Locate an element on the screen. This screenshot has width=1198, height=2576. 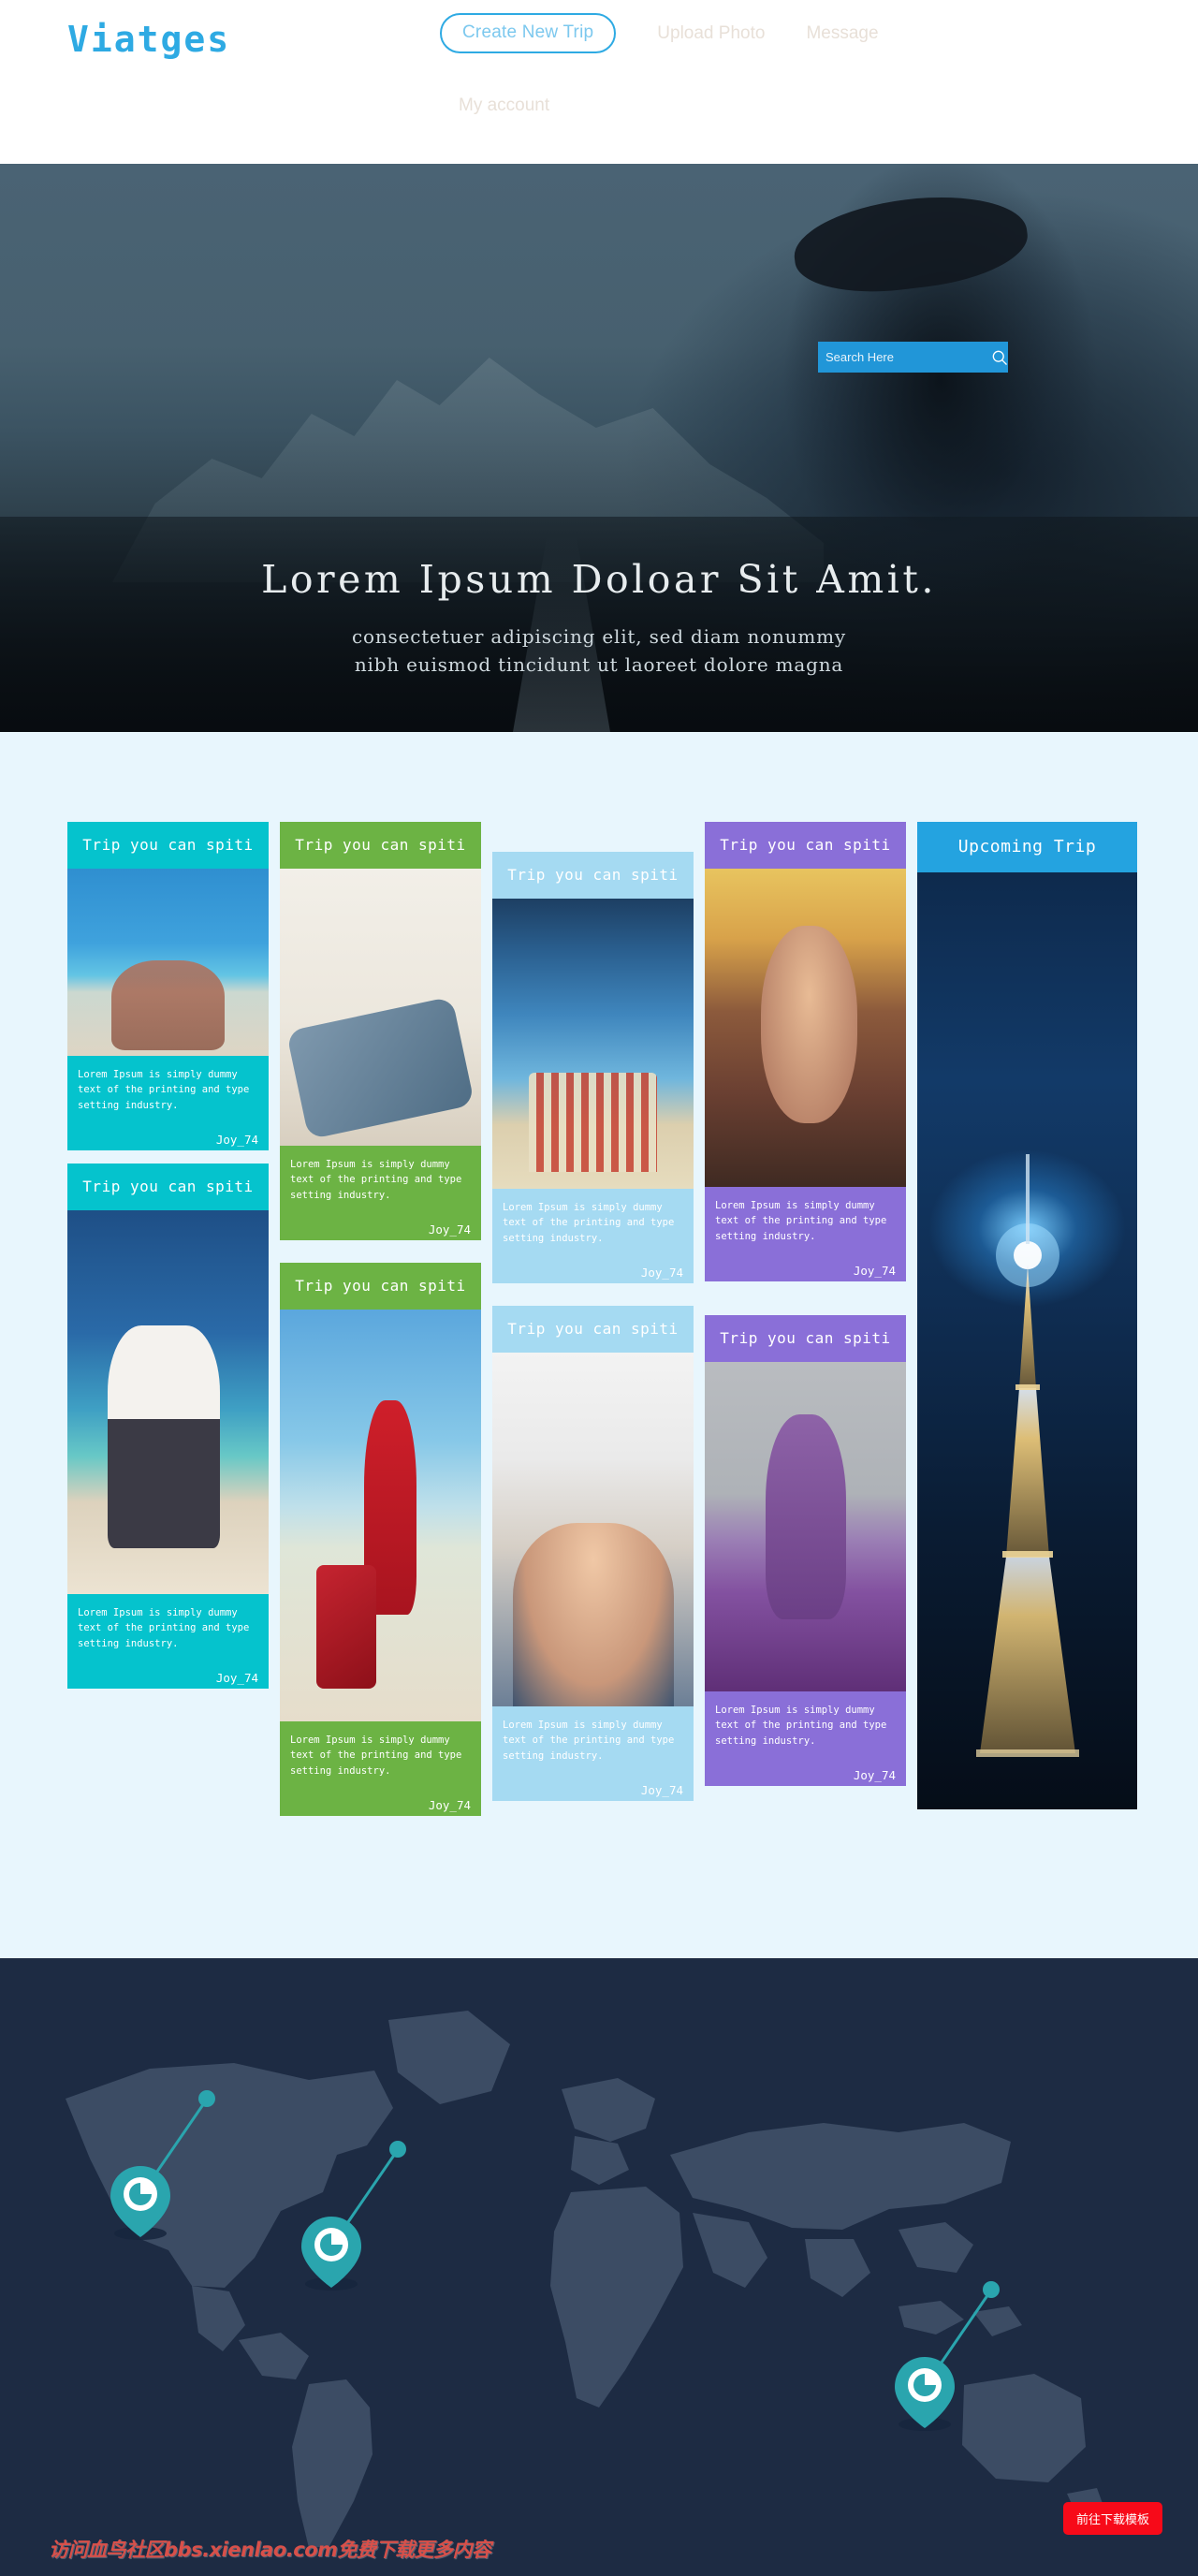
nav-item-upload-photo: Upload Photo is located at coordinates (711, 33).